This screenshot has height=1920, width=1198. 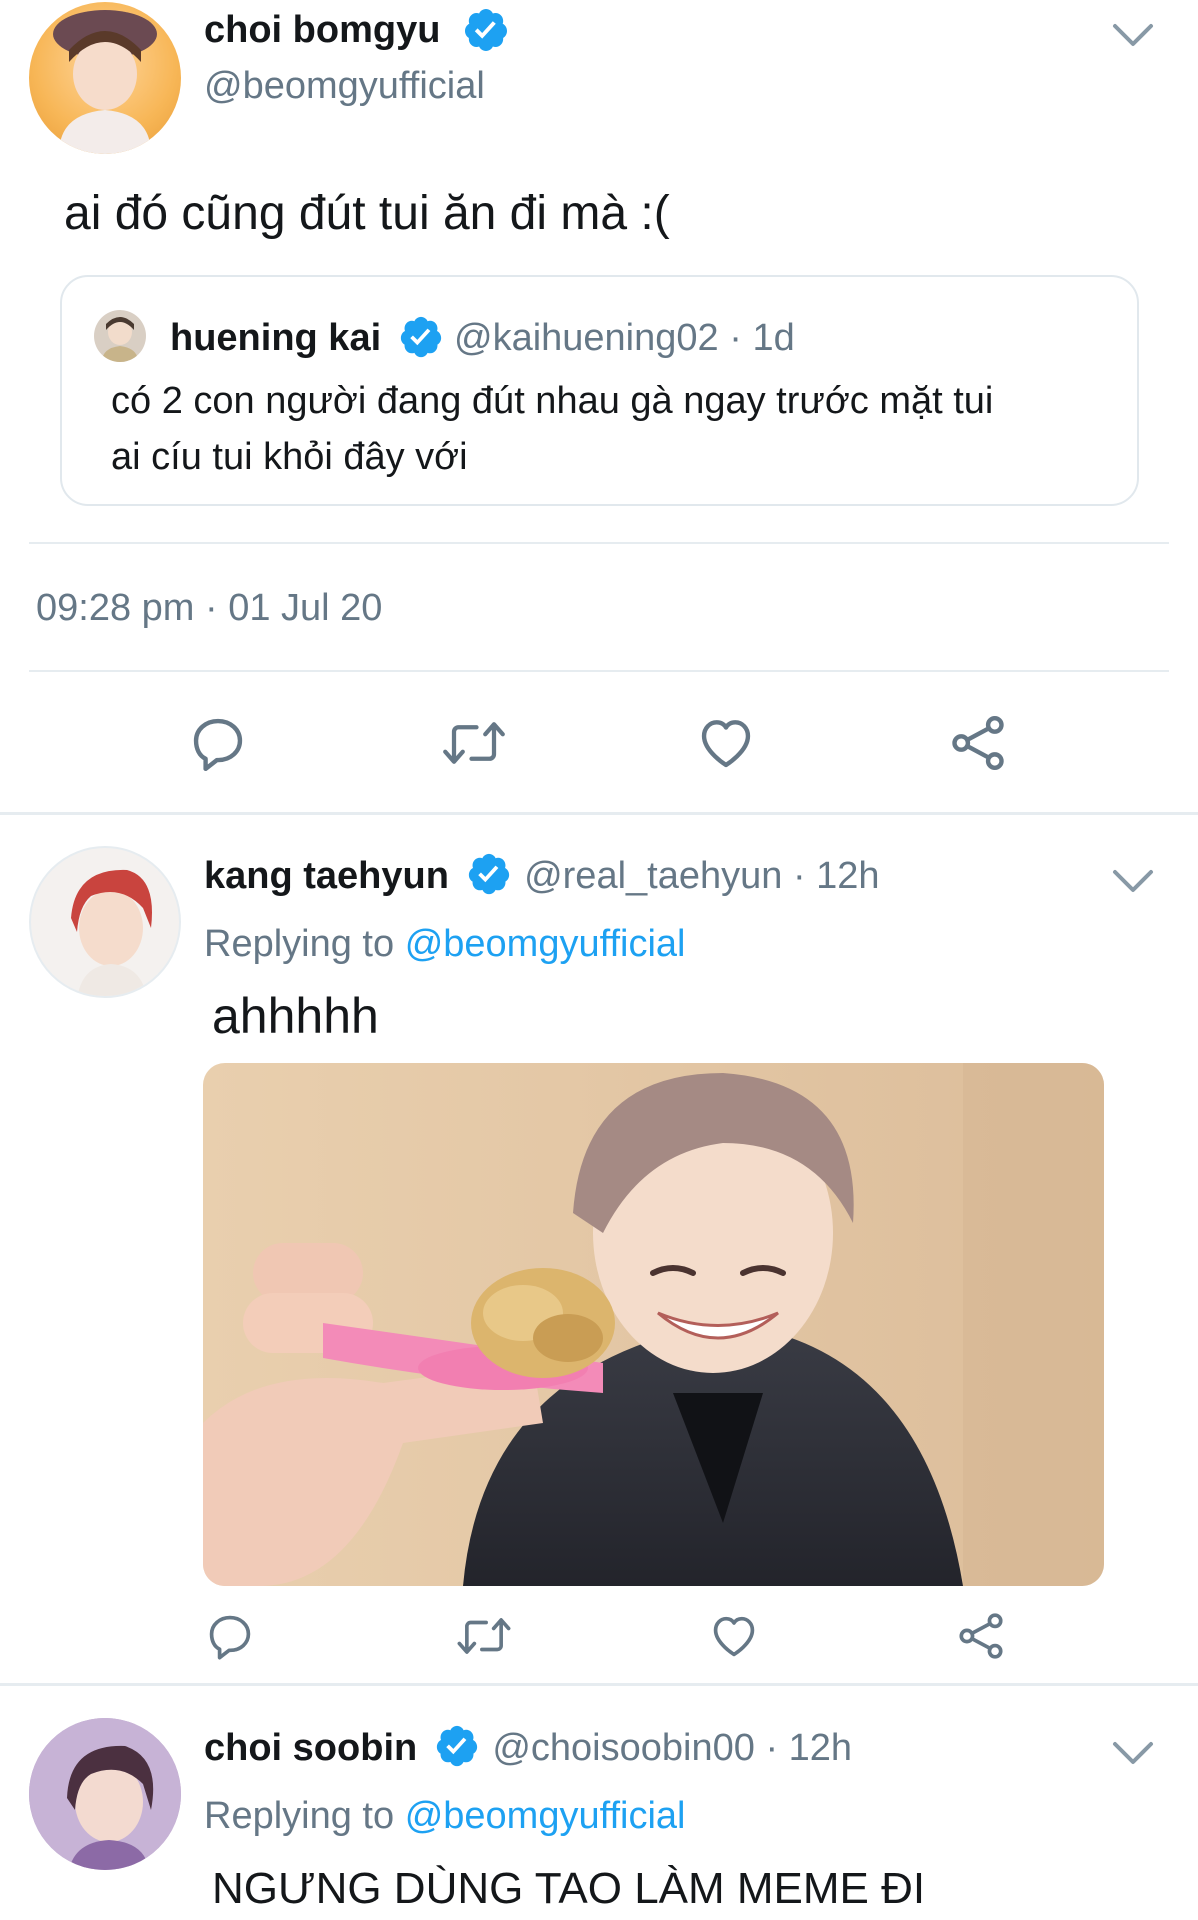 I want to click on author-name: choi bomgyu, so click(x=322, y=30).